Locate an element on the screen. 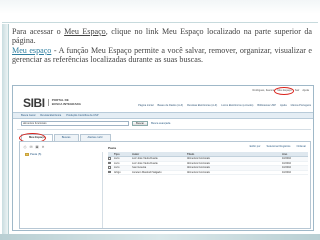  tree-item-pasta: Pasta (5) is located at coordinates (62, 154).